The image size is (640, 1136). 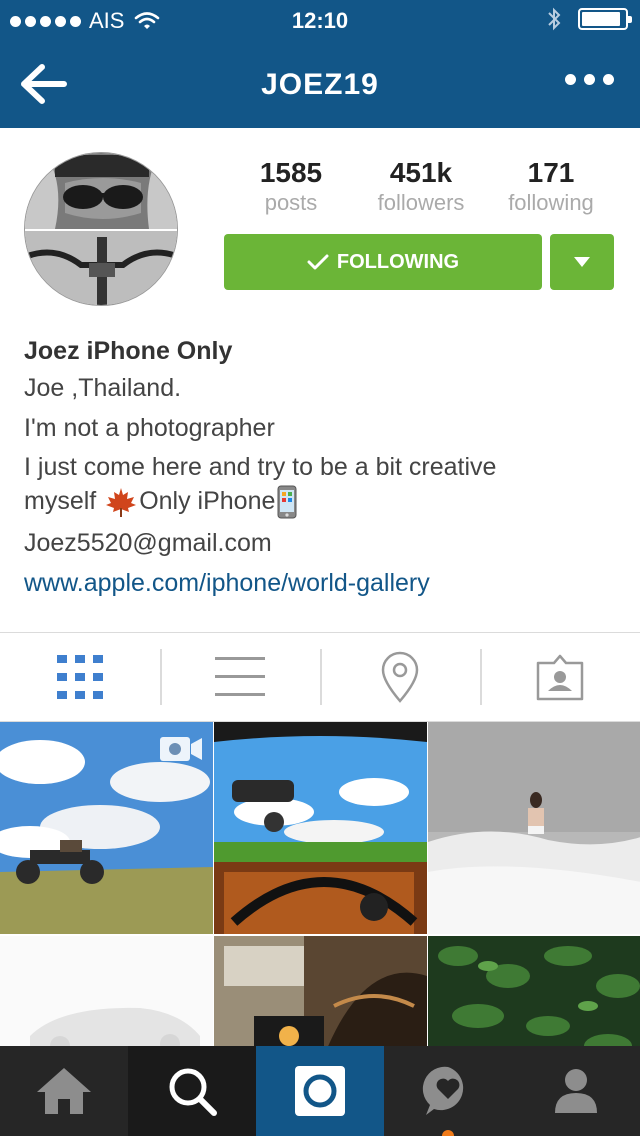 I want to click on list-icon, so click(x=240, y=676).